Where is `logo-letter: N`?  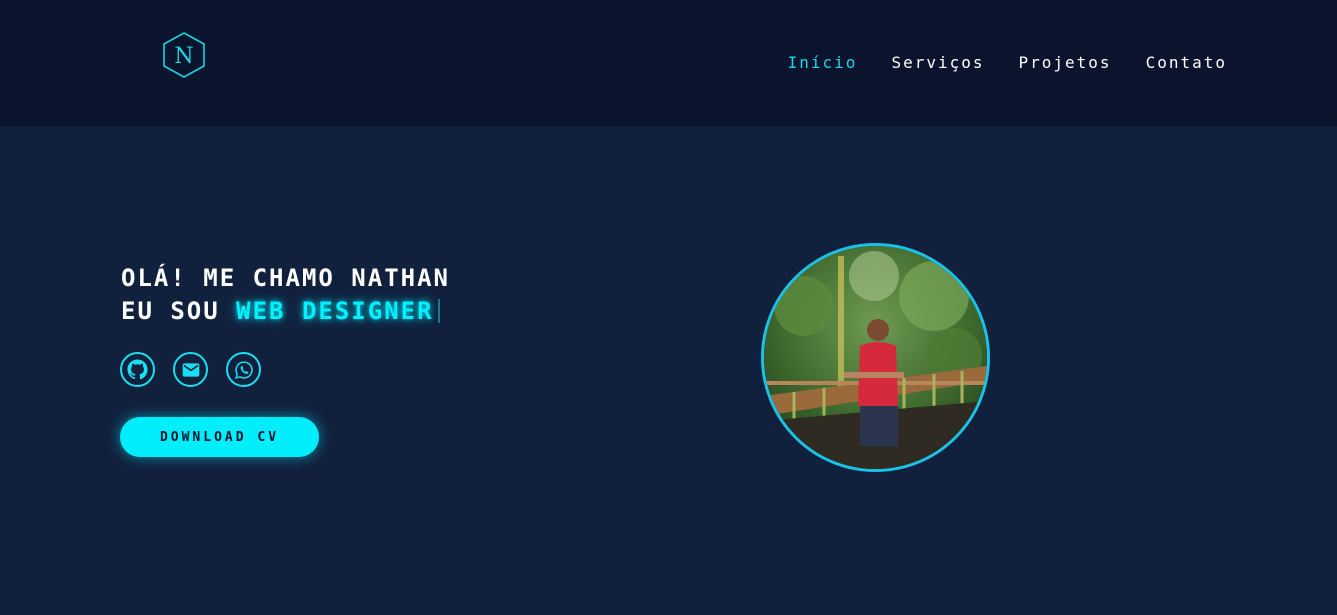 logo-letter: N is located at coordinates (183, 56).